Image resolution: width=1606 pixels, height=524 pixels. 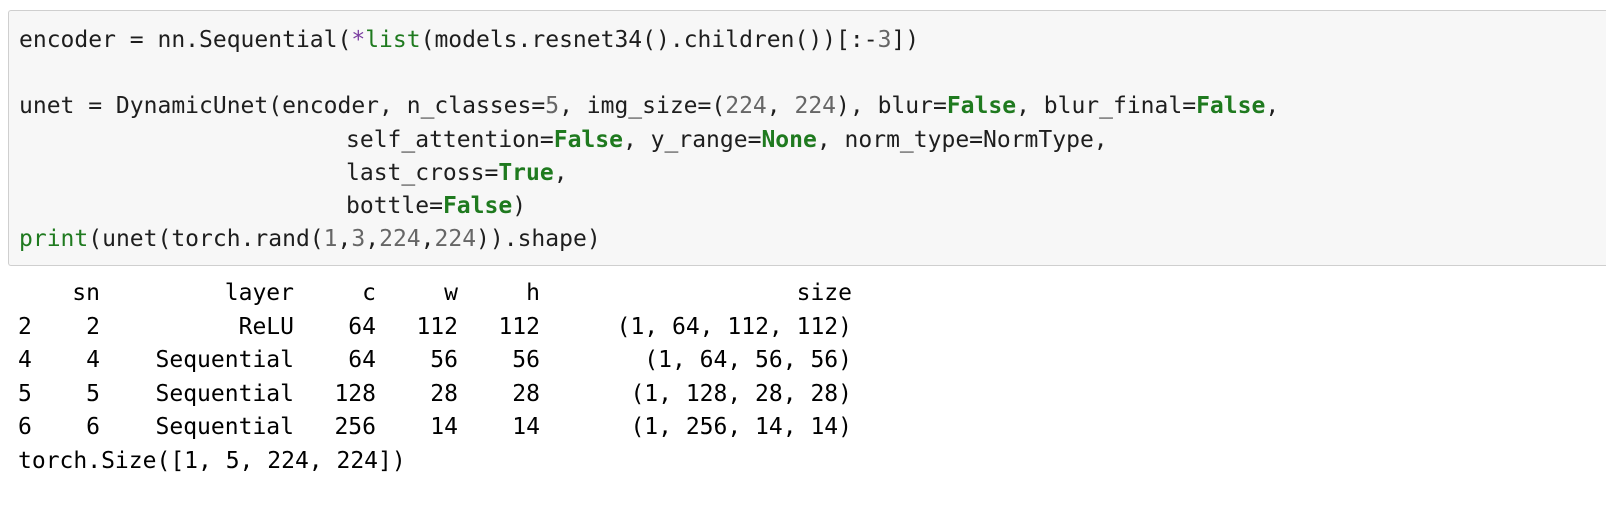 I want to click on code-line: bottle=False), so click(x=649, y=206).